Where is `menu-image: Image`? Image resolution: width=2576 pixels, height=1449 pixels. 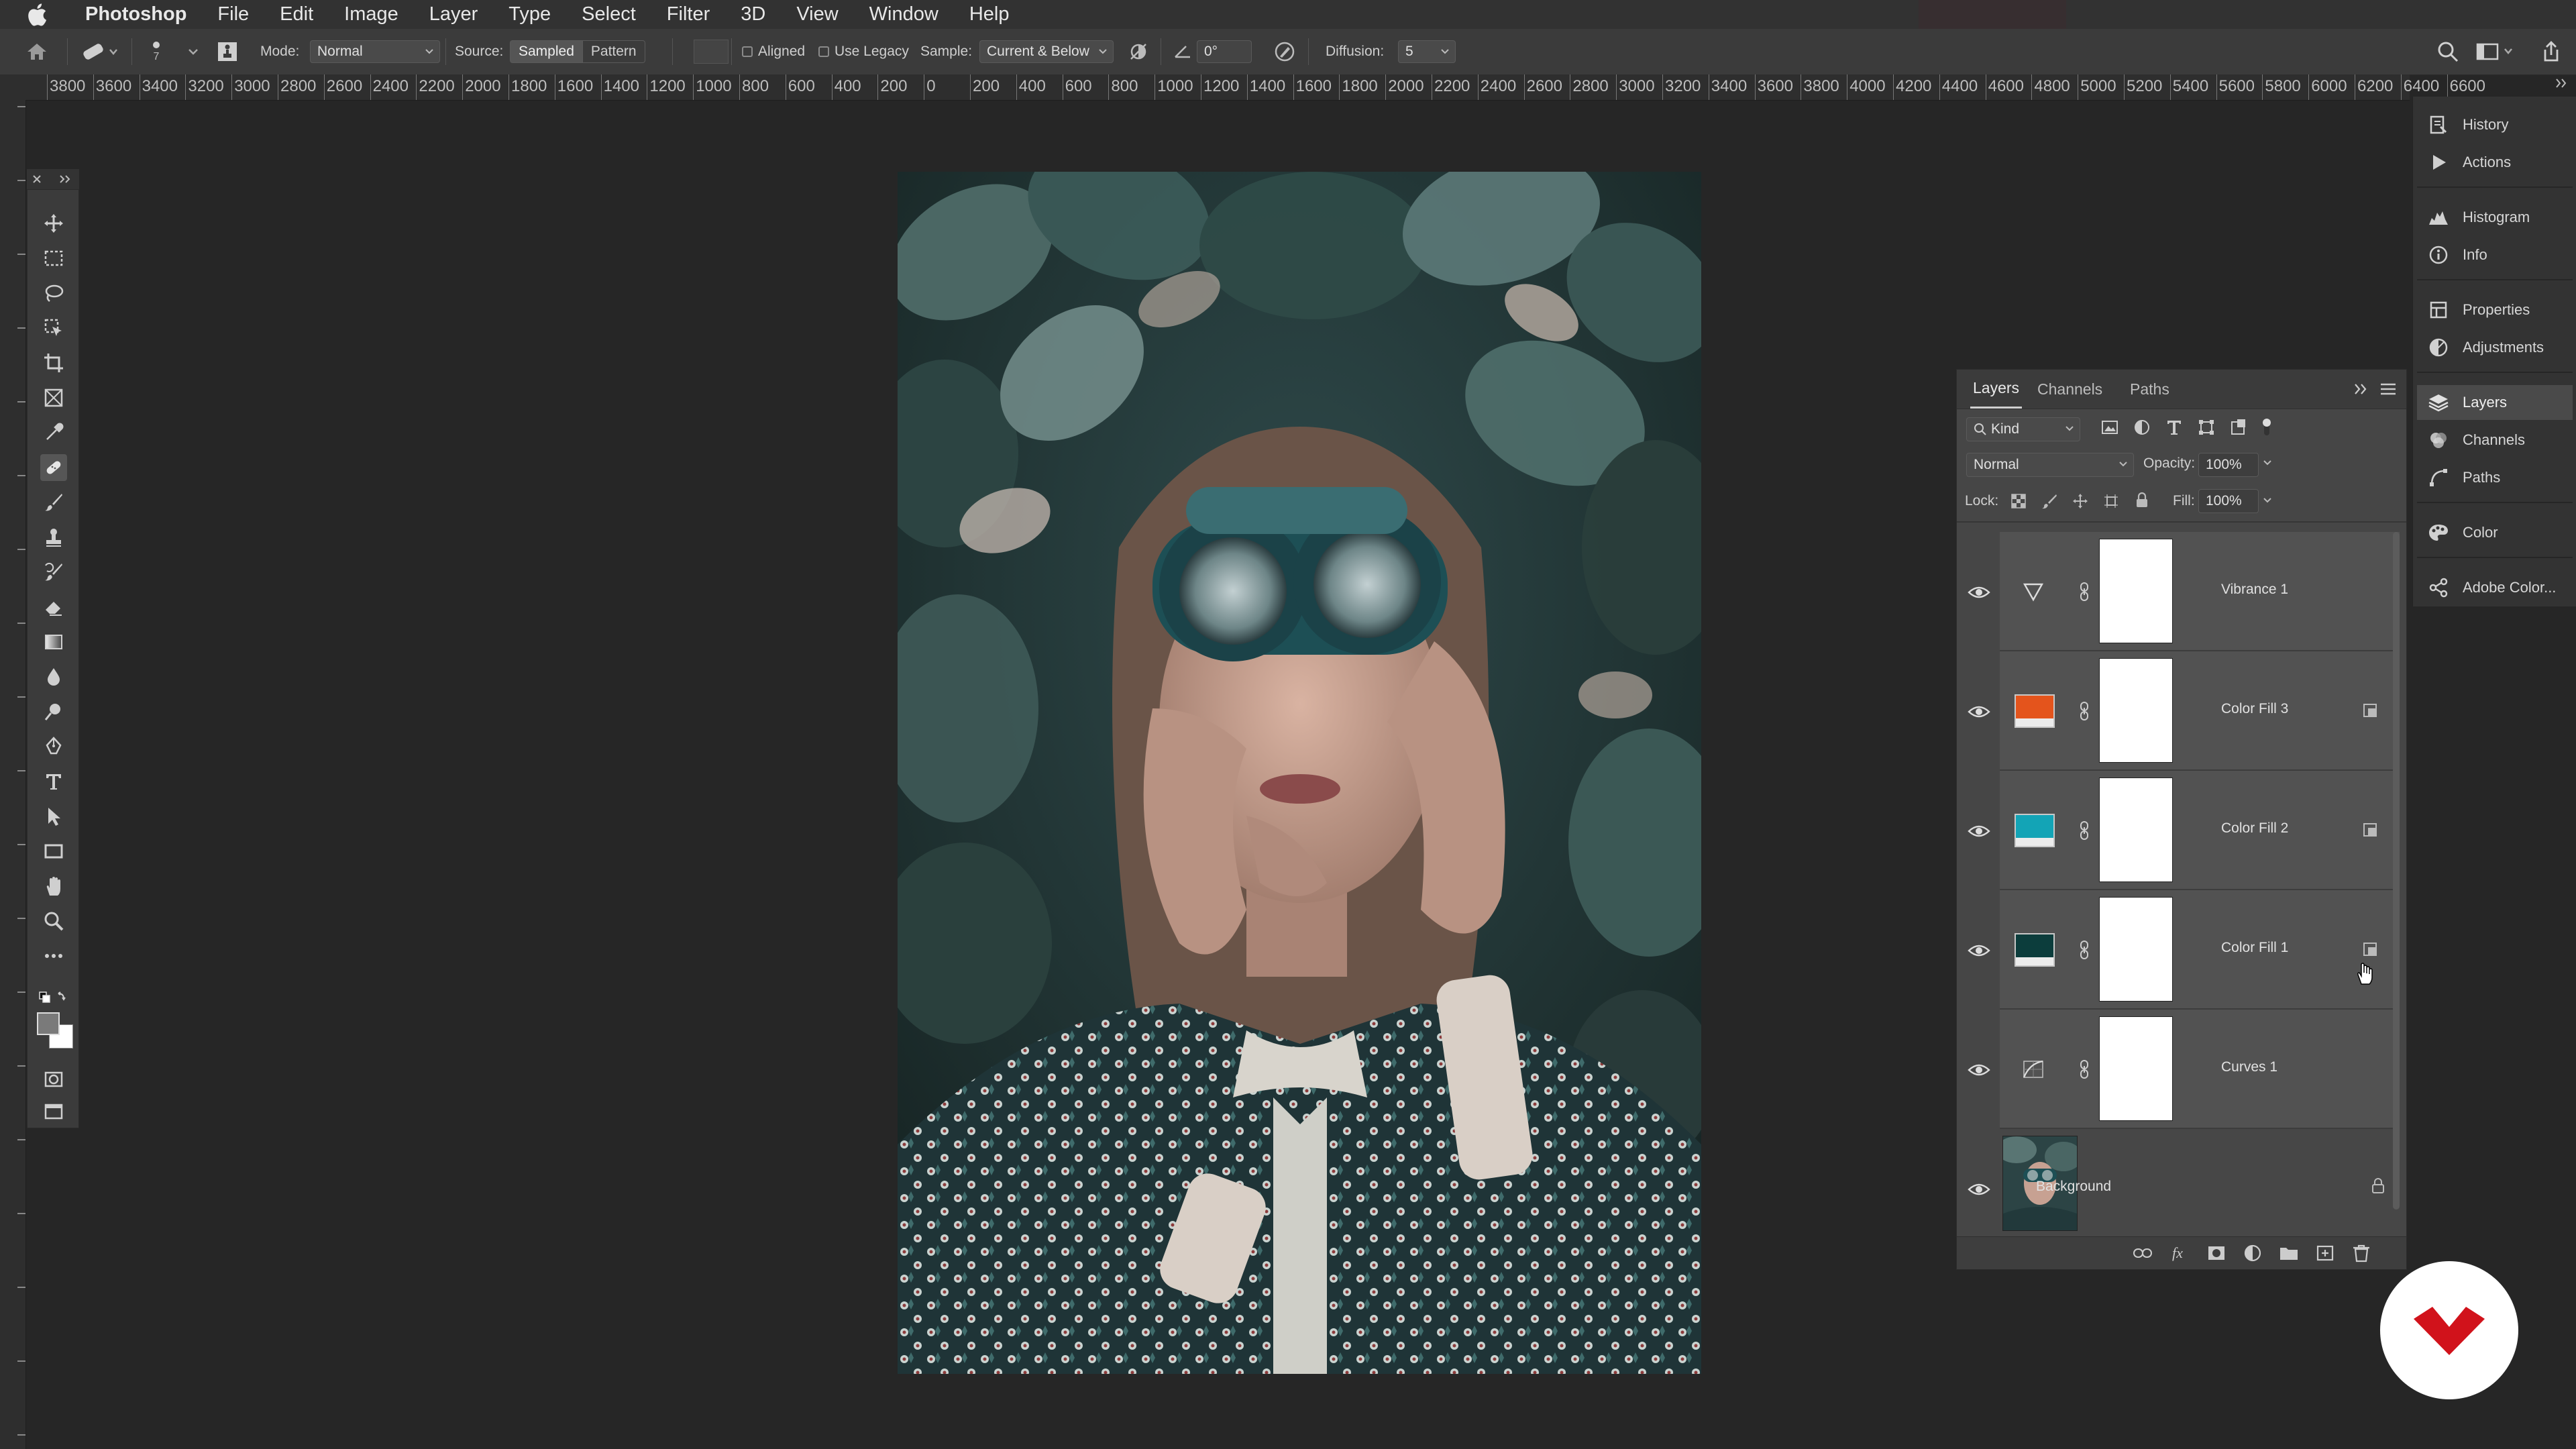
menu-image: Image is located at coordinates (371, 14).